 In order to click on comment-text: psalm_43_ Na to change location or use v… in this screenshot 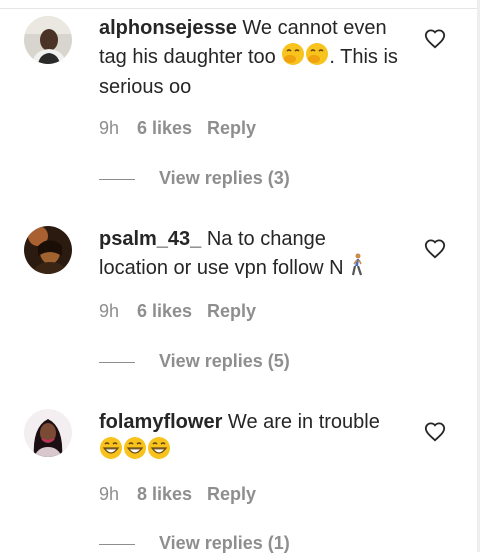, I will do `click(249, 255)`.